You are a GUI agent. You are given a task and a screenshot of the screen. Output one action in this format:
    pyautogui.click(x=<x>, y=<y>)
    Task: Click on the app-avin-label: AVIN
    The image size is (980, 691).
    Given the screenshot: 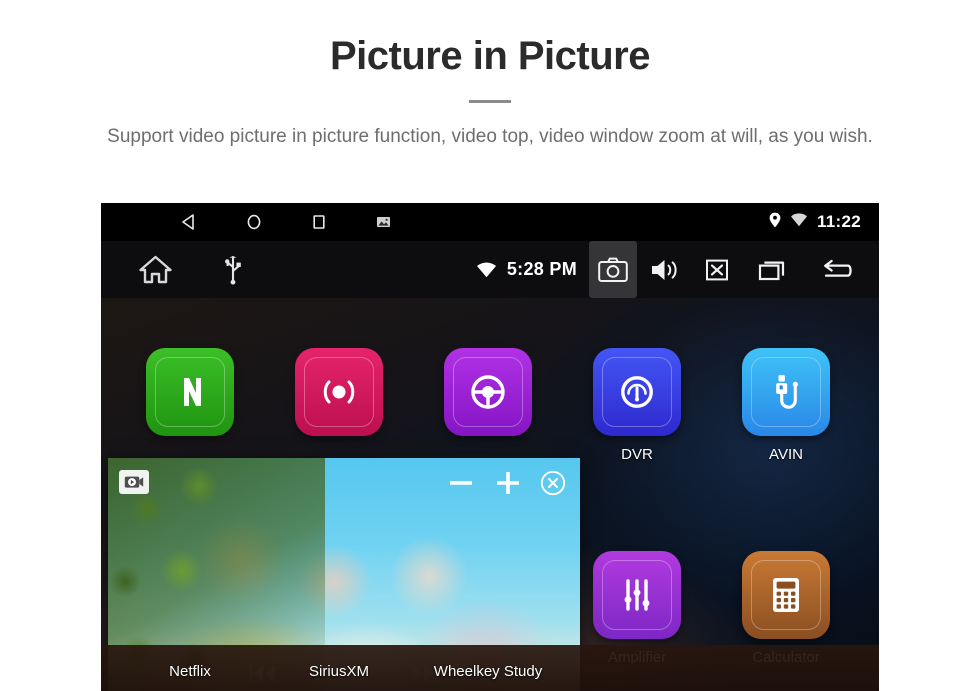 What is the action you would take?
    pyautogui.click(x=786, y=454)
    